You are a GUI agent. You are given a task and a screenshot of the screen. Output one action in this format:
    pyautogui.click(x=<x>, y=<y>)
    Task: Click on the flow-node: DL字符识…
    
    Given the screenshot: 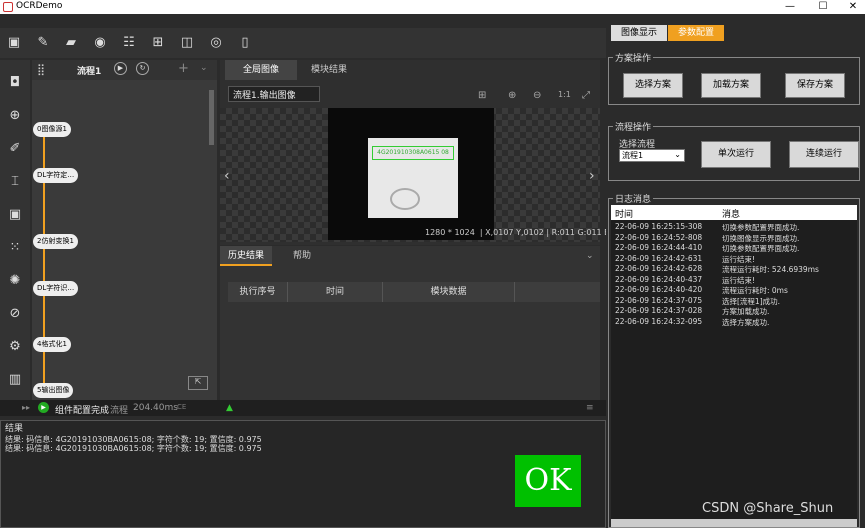 What is the action you would take?
    pyautogui.click(x=56, y=288)
    